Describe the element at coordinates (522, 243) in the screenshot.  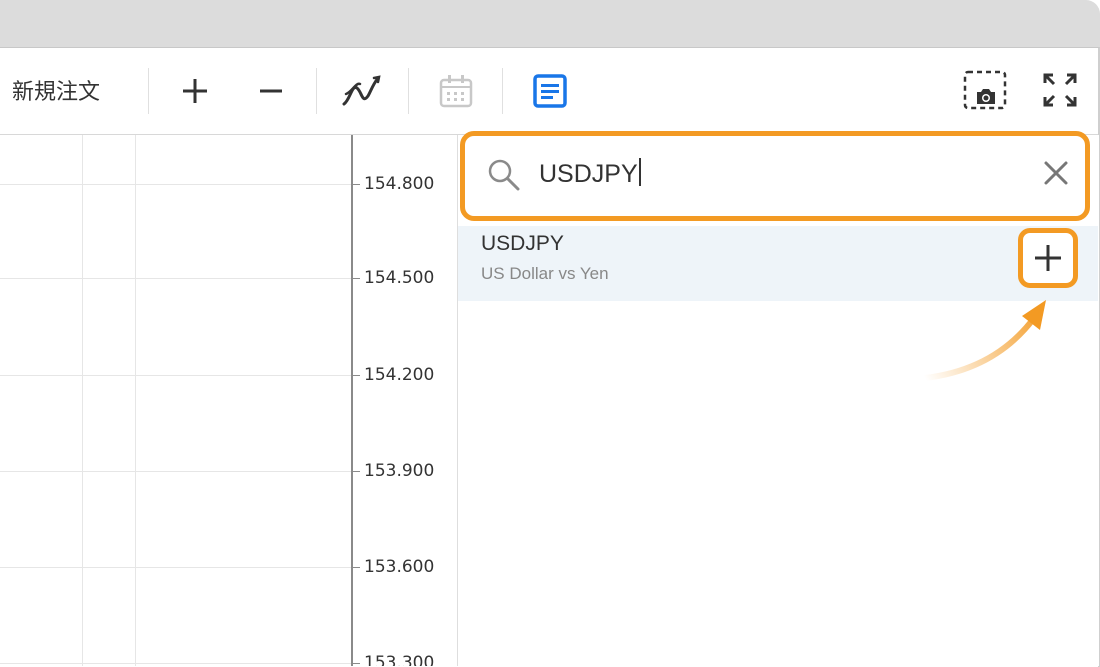
I see `result-symbol: USDJPY` at that location.